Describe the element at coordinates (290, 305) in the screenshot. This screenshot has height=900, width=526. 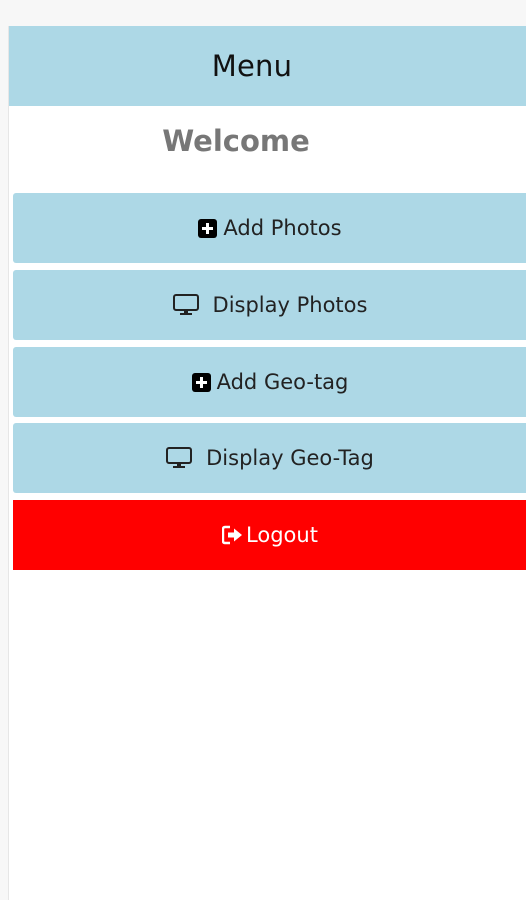
I see `display-photos-label: Display Photos` at that location.